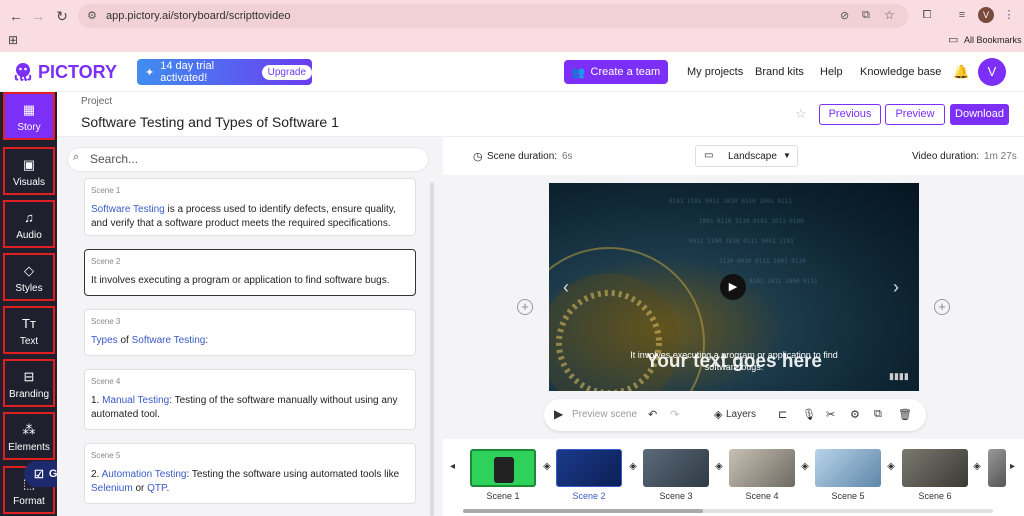  What do you see at coordinates (525, 307) in the screenshot?
I see `add-scene-before-icon: +` at bounding box center [525, 307].